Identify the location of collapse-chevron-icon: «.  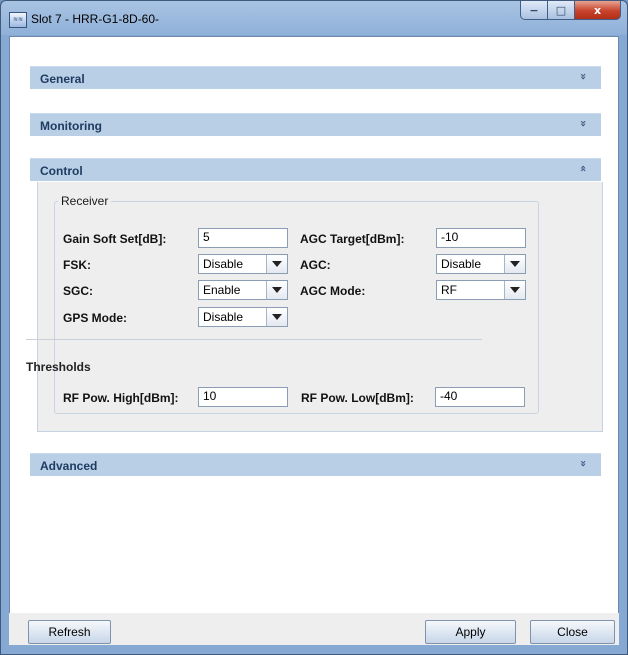
(583, 168).